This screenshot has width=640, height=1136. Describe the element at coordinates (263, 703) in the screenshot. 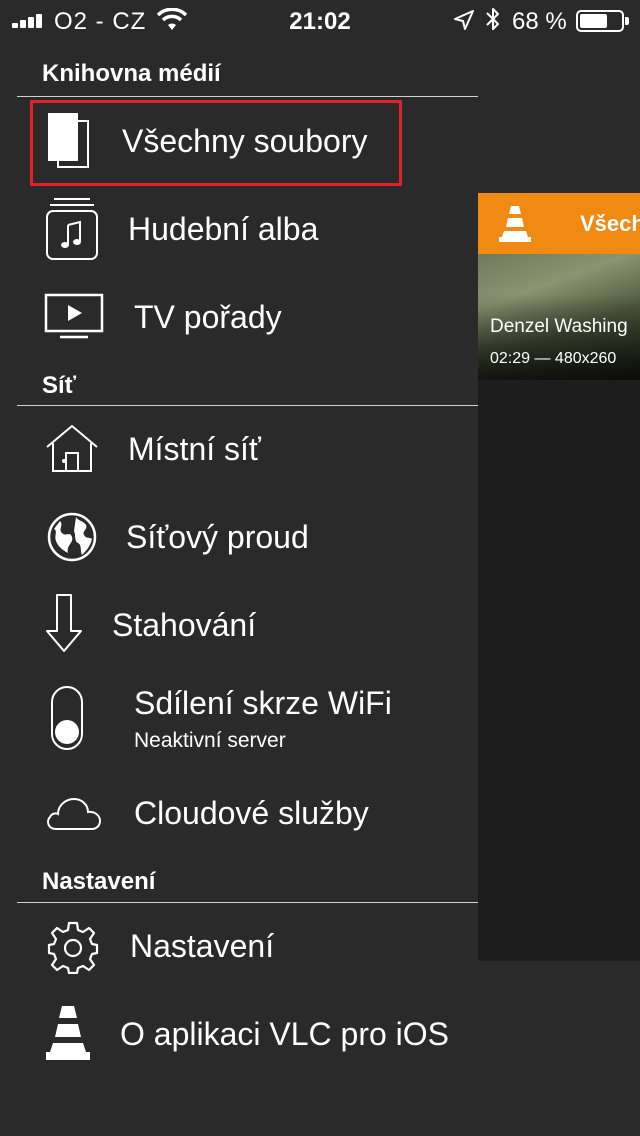

I see `menu-item-label: Sdílení skrze WiFi` at that location.